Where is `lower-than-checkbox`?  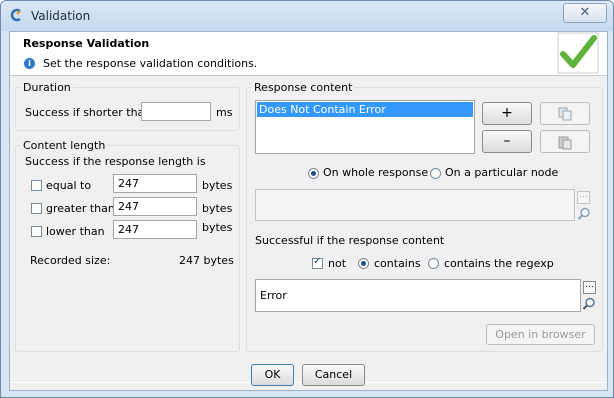
lower-than-checkbox is located at coordinates (36, 231).